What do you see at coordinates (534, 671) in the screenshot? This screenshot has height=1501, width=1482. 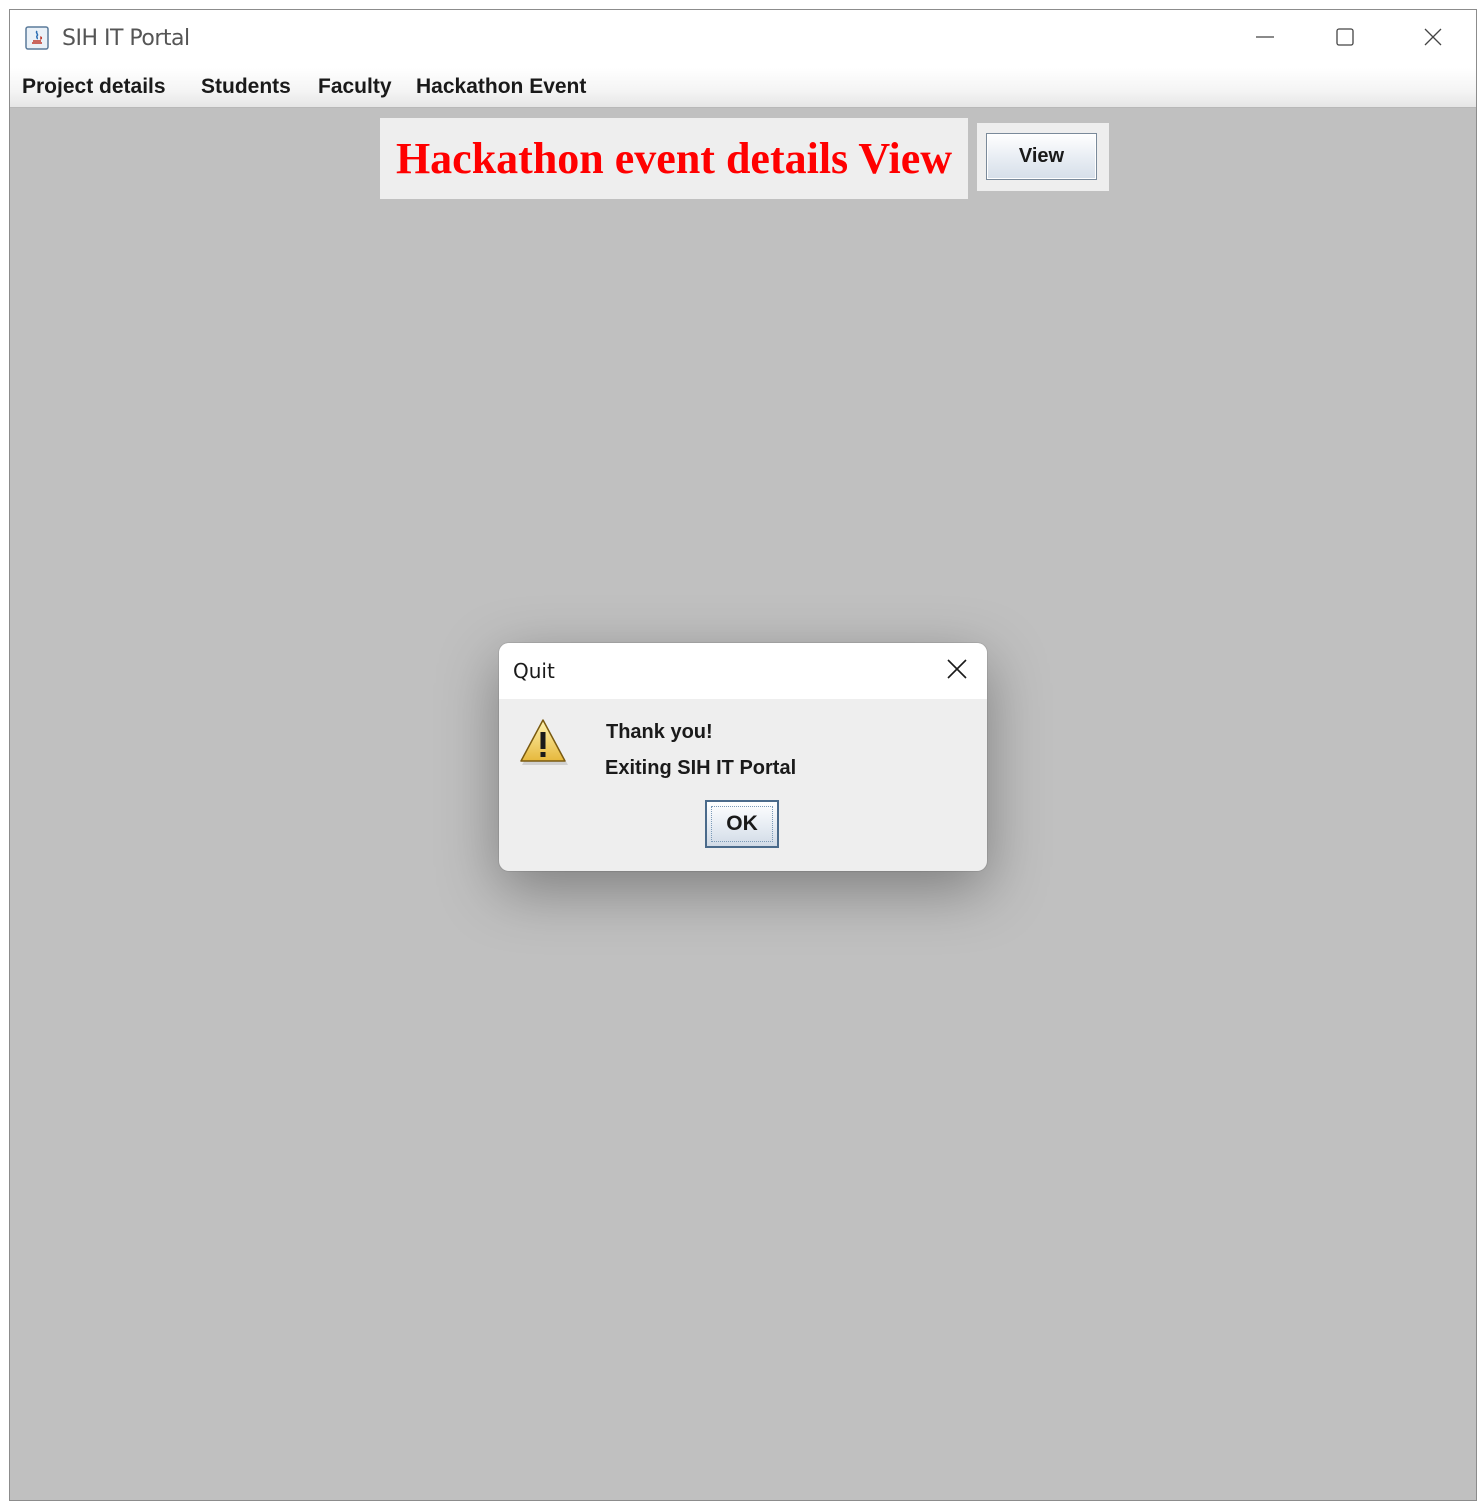 I see `dialog-title: Quit` at bounding box center [534, 671].